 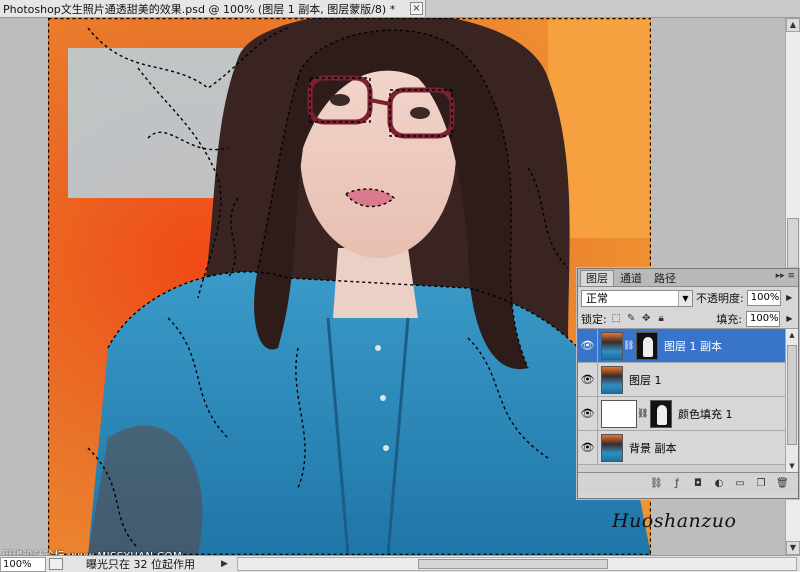 What do you see at coordinates (698, 484) in the screenshot?
I see `add-mask-icon: ◘` at bounding box center [698, 484].